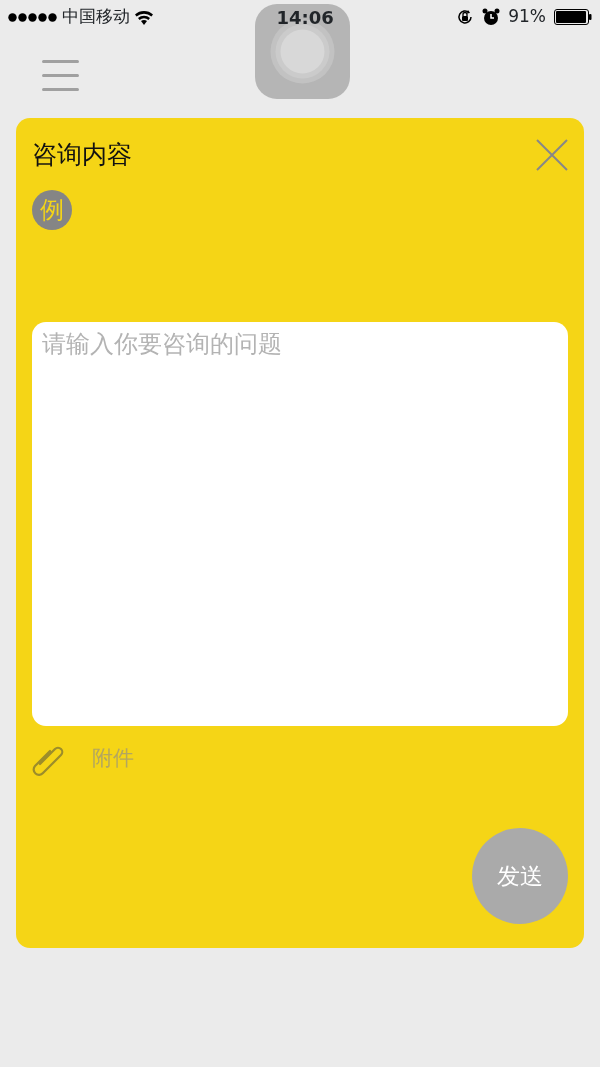 The image size is (600, 1067). I want to click on carrier-name: 中国移动, so click(96, 17).